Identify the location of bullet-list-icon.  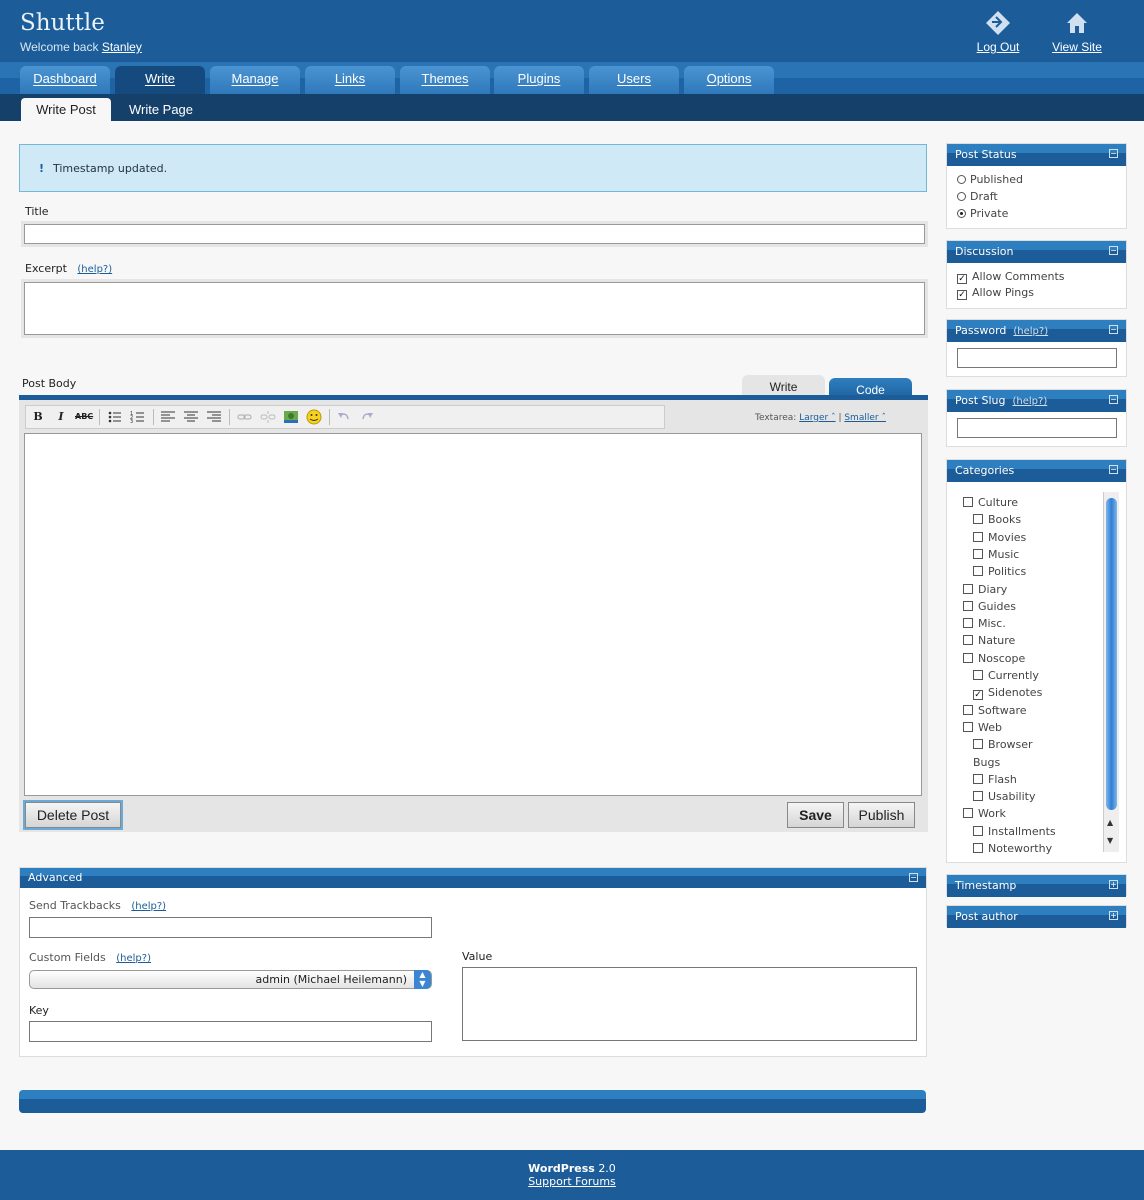
(115, 417).